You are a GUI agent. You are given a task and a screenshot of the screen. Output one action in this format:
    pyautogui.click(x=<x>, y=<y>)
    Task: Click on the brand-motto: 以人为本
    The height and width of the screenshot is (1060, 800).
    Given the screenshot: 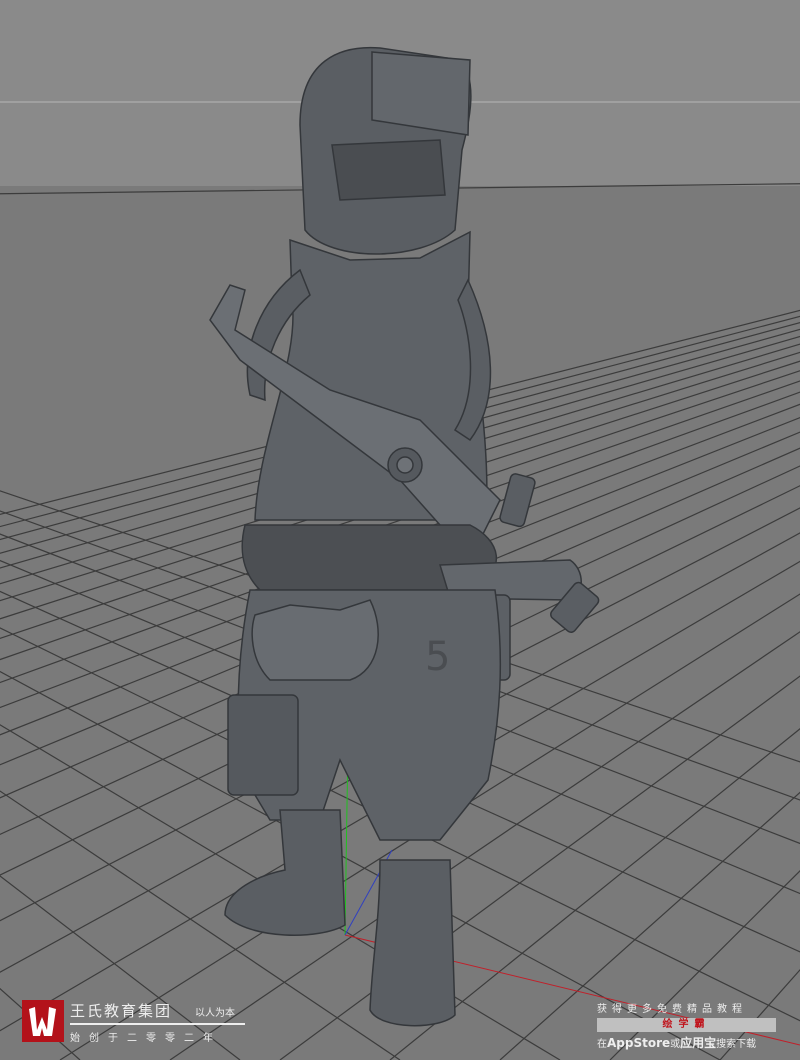 What is the action you would take?
    pyautogui.click(x=215, y=1013)
    